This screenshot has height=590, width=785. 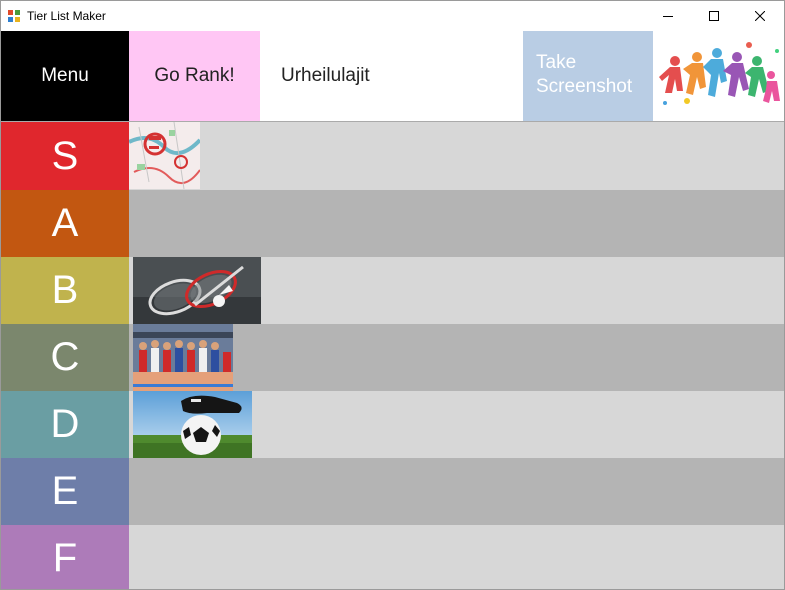 I want to click on tier-b: B, so click(x=392, y=290).